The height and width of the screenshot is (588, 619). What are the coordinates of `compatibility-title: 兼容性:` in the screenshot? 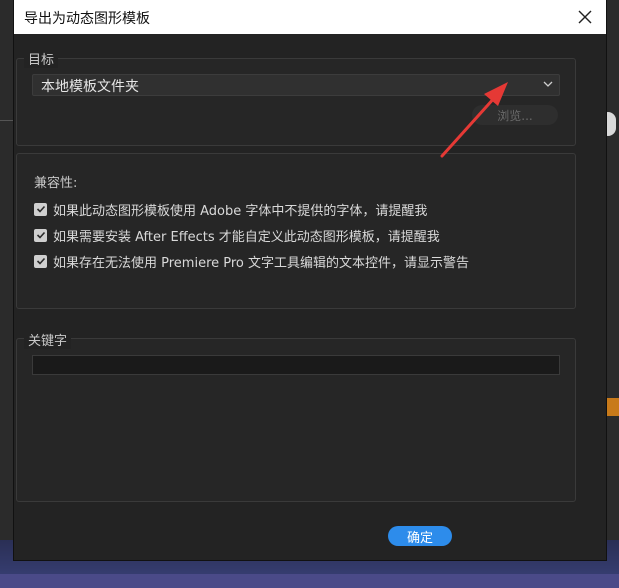 It's located at (56, 183).